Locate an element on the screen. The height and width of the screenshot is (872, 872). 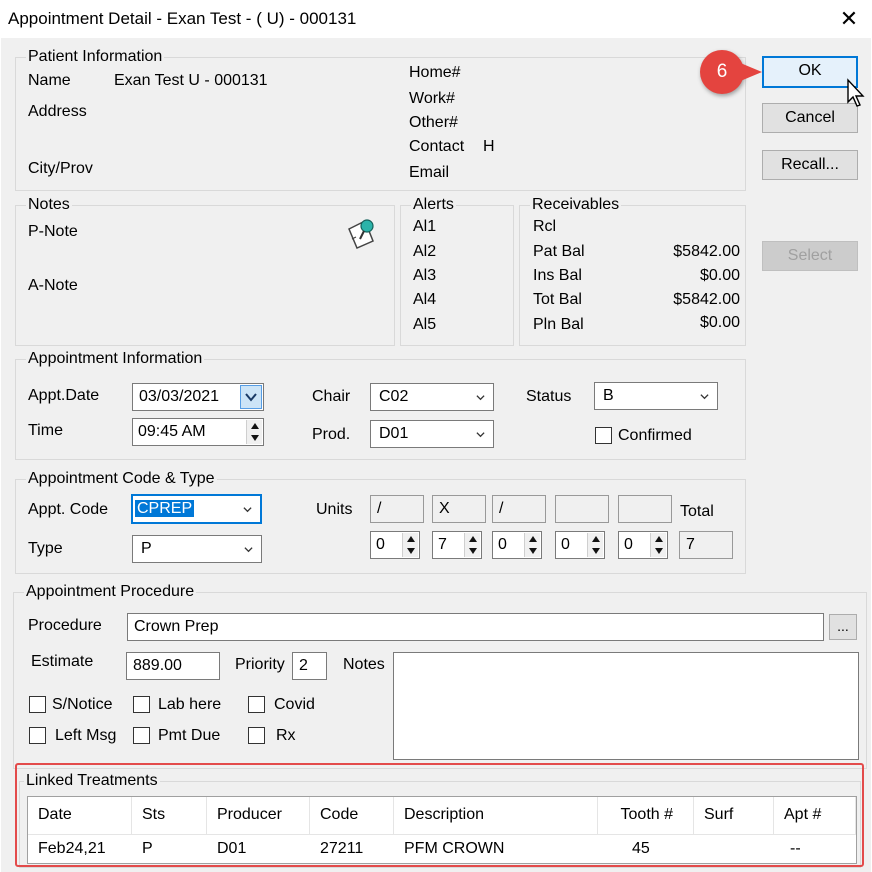
chair-value: C02 is located at coordinates (394, 396).